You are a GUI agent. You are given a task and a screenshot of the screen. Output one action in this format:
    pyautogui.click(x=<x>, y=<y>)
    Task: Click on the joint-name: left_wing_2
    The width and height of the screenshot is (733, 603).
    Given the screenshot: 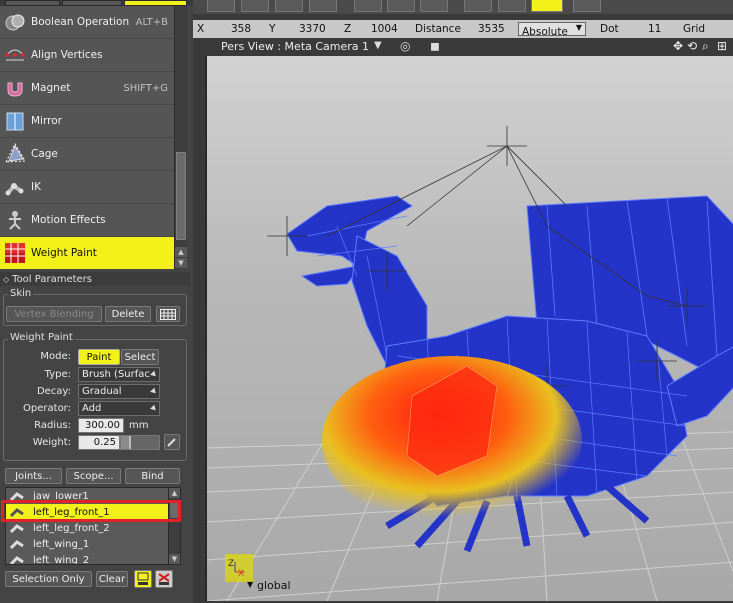 What is the action you would take?
    pyautogui.click(x=61, y=559)
    